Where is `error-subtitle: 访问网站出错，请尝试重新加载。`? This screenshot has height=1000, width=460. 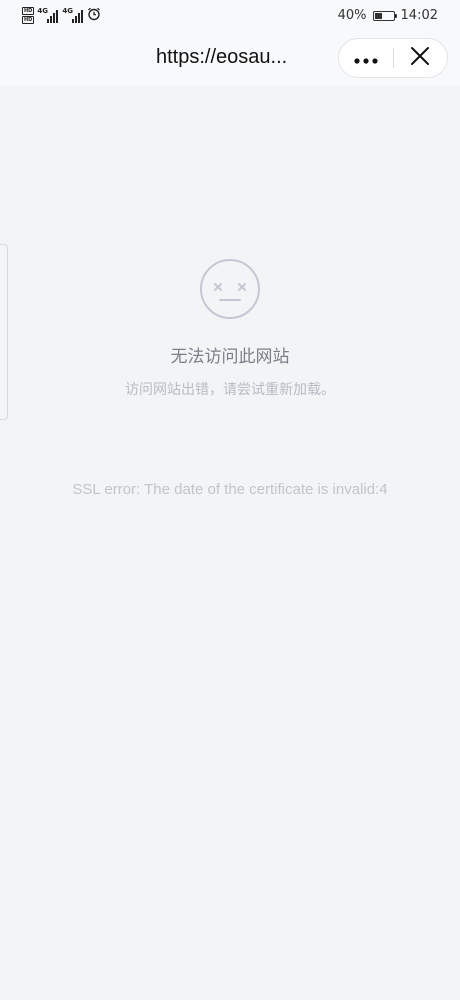
error-subtitle: 访问网站出错，请尝试重新加载。 is located at coordinates (230, 390).